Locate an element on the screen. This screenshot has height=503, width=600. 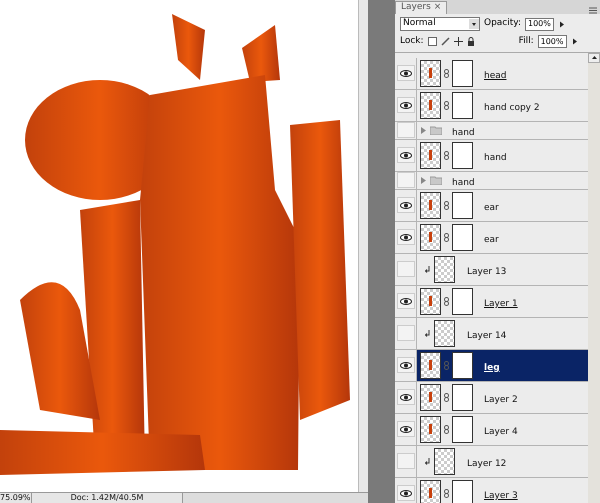
blend-mode-value: Normal is located at coordinates (419, 23).